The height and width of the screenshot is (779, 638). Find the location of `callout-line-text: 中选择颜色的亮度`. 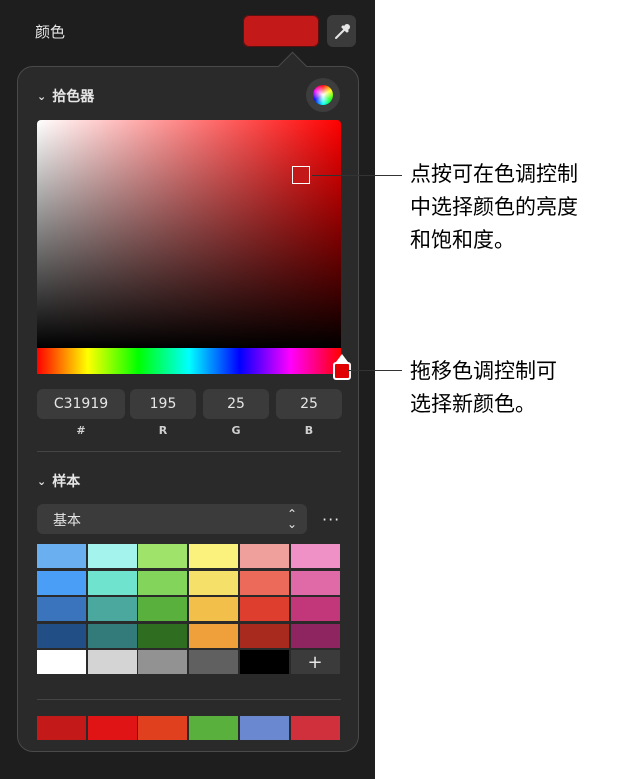

callout-line-text: 中选择颜色的亮度 is located at coordinates (494, 207).